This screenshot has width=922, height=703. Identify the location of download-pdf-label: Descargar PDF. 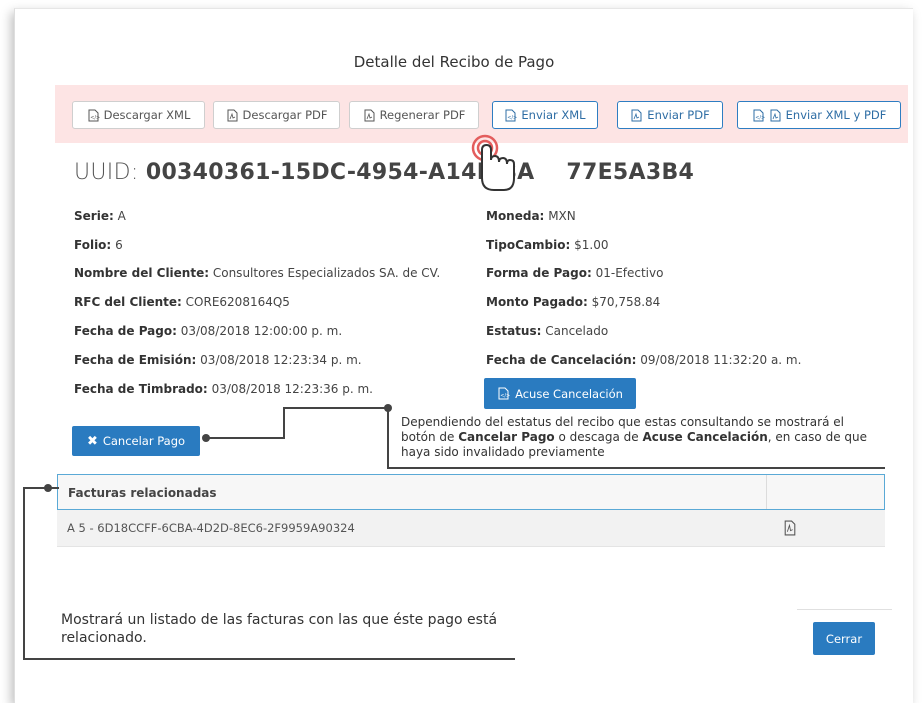
(285, 115).